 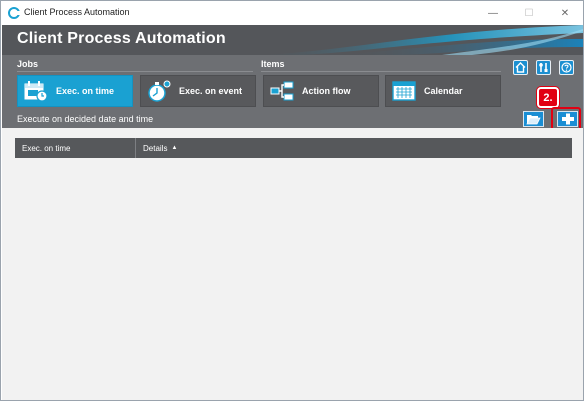 I want to click on action-flow-button: Action flow, so click(x=321, y=91).